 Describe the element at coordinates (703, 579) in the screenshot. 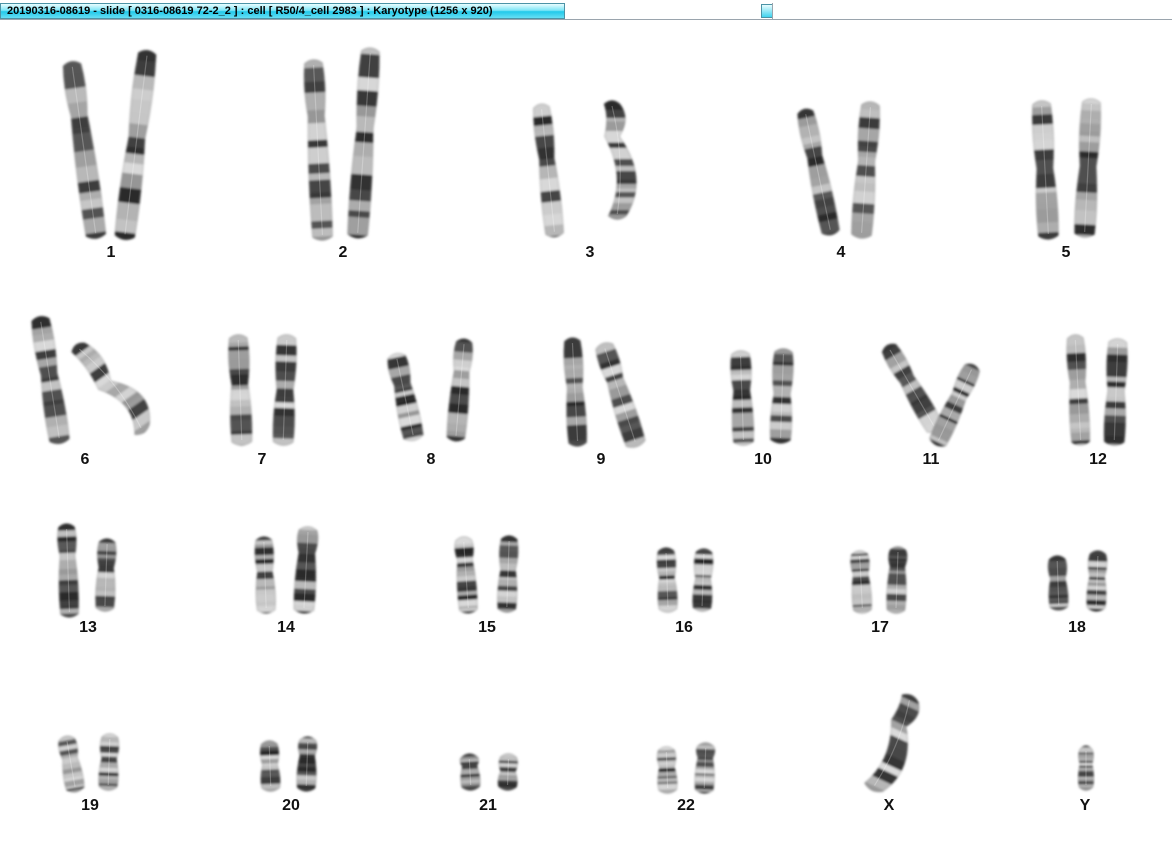

I see `chromosome-16-b` at that location.